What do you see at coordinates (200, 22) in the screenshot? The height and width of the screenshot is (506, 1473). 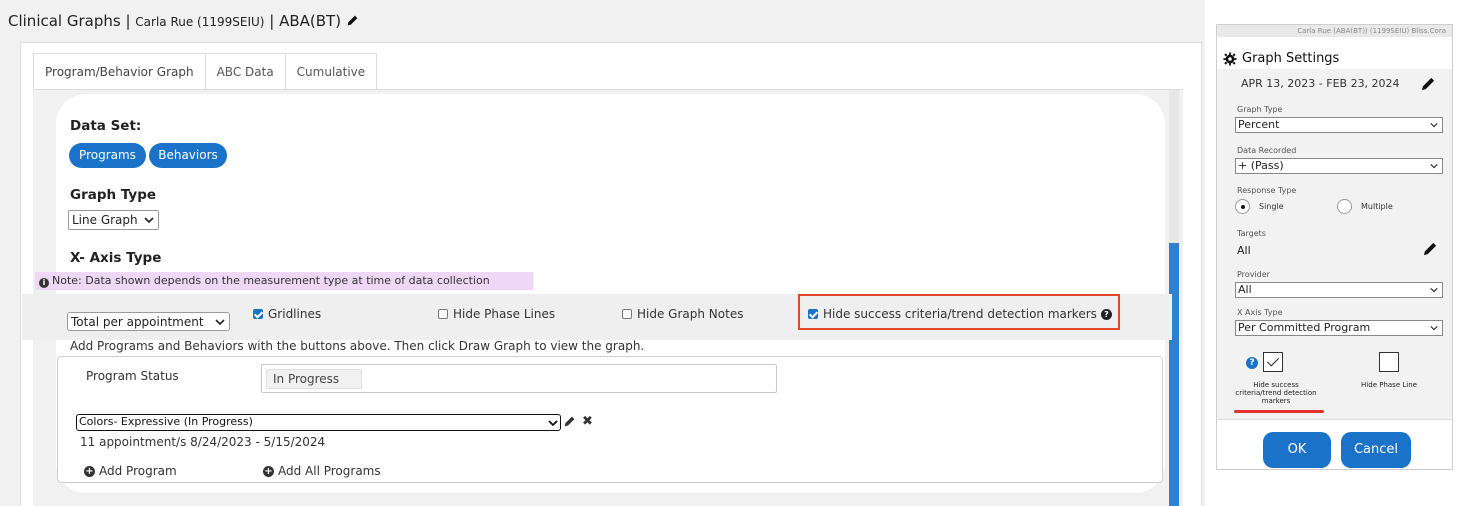 I see `client-name: Carla Rue (1199SEIU)` at bounding box center [200, 22].